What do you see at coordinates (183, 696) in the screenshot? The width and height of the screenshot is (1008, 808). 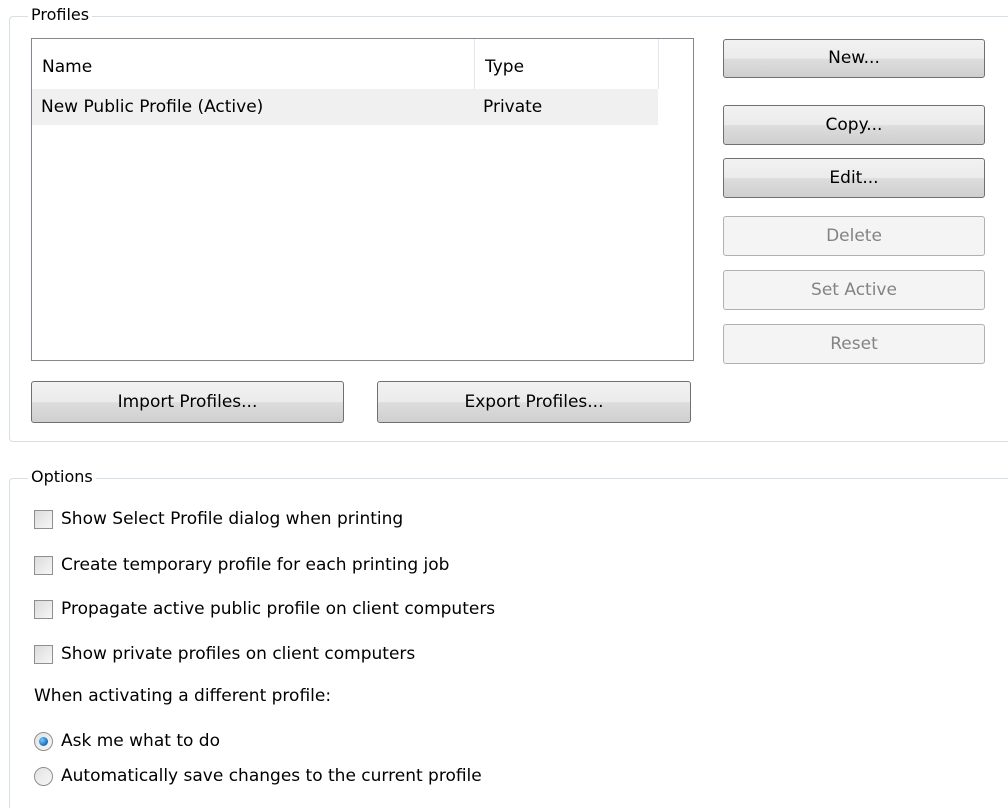 I see `activation-behavior-label: When activating a different profile:` at bounding box center [183, 696].